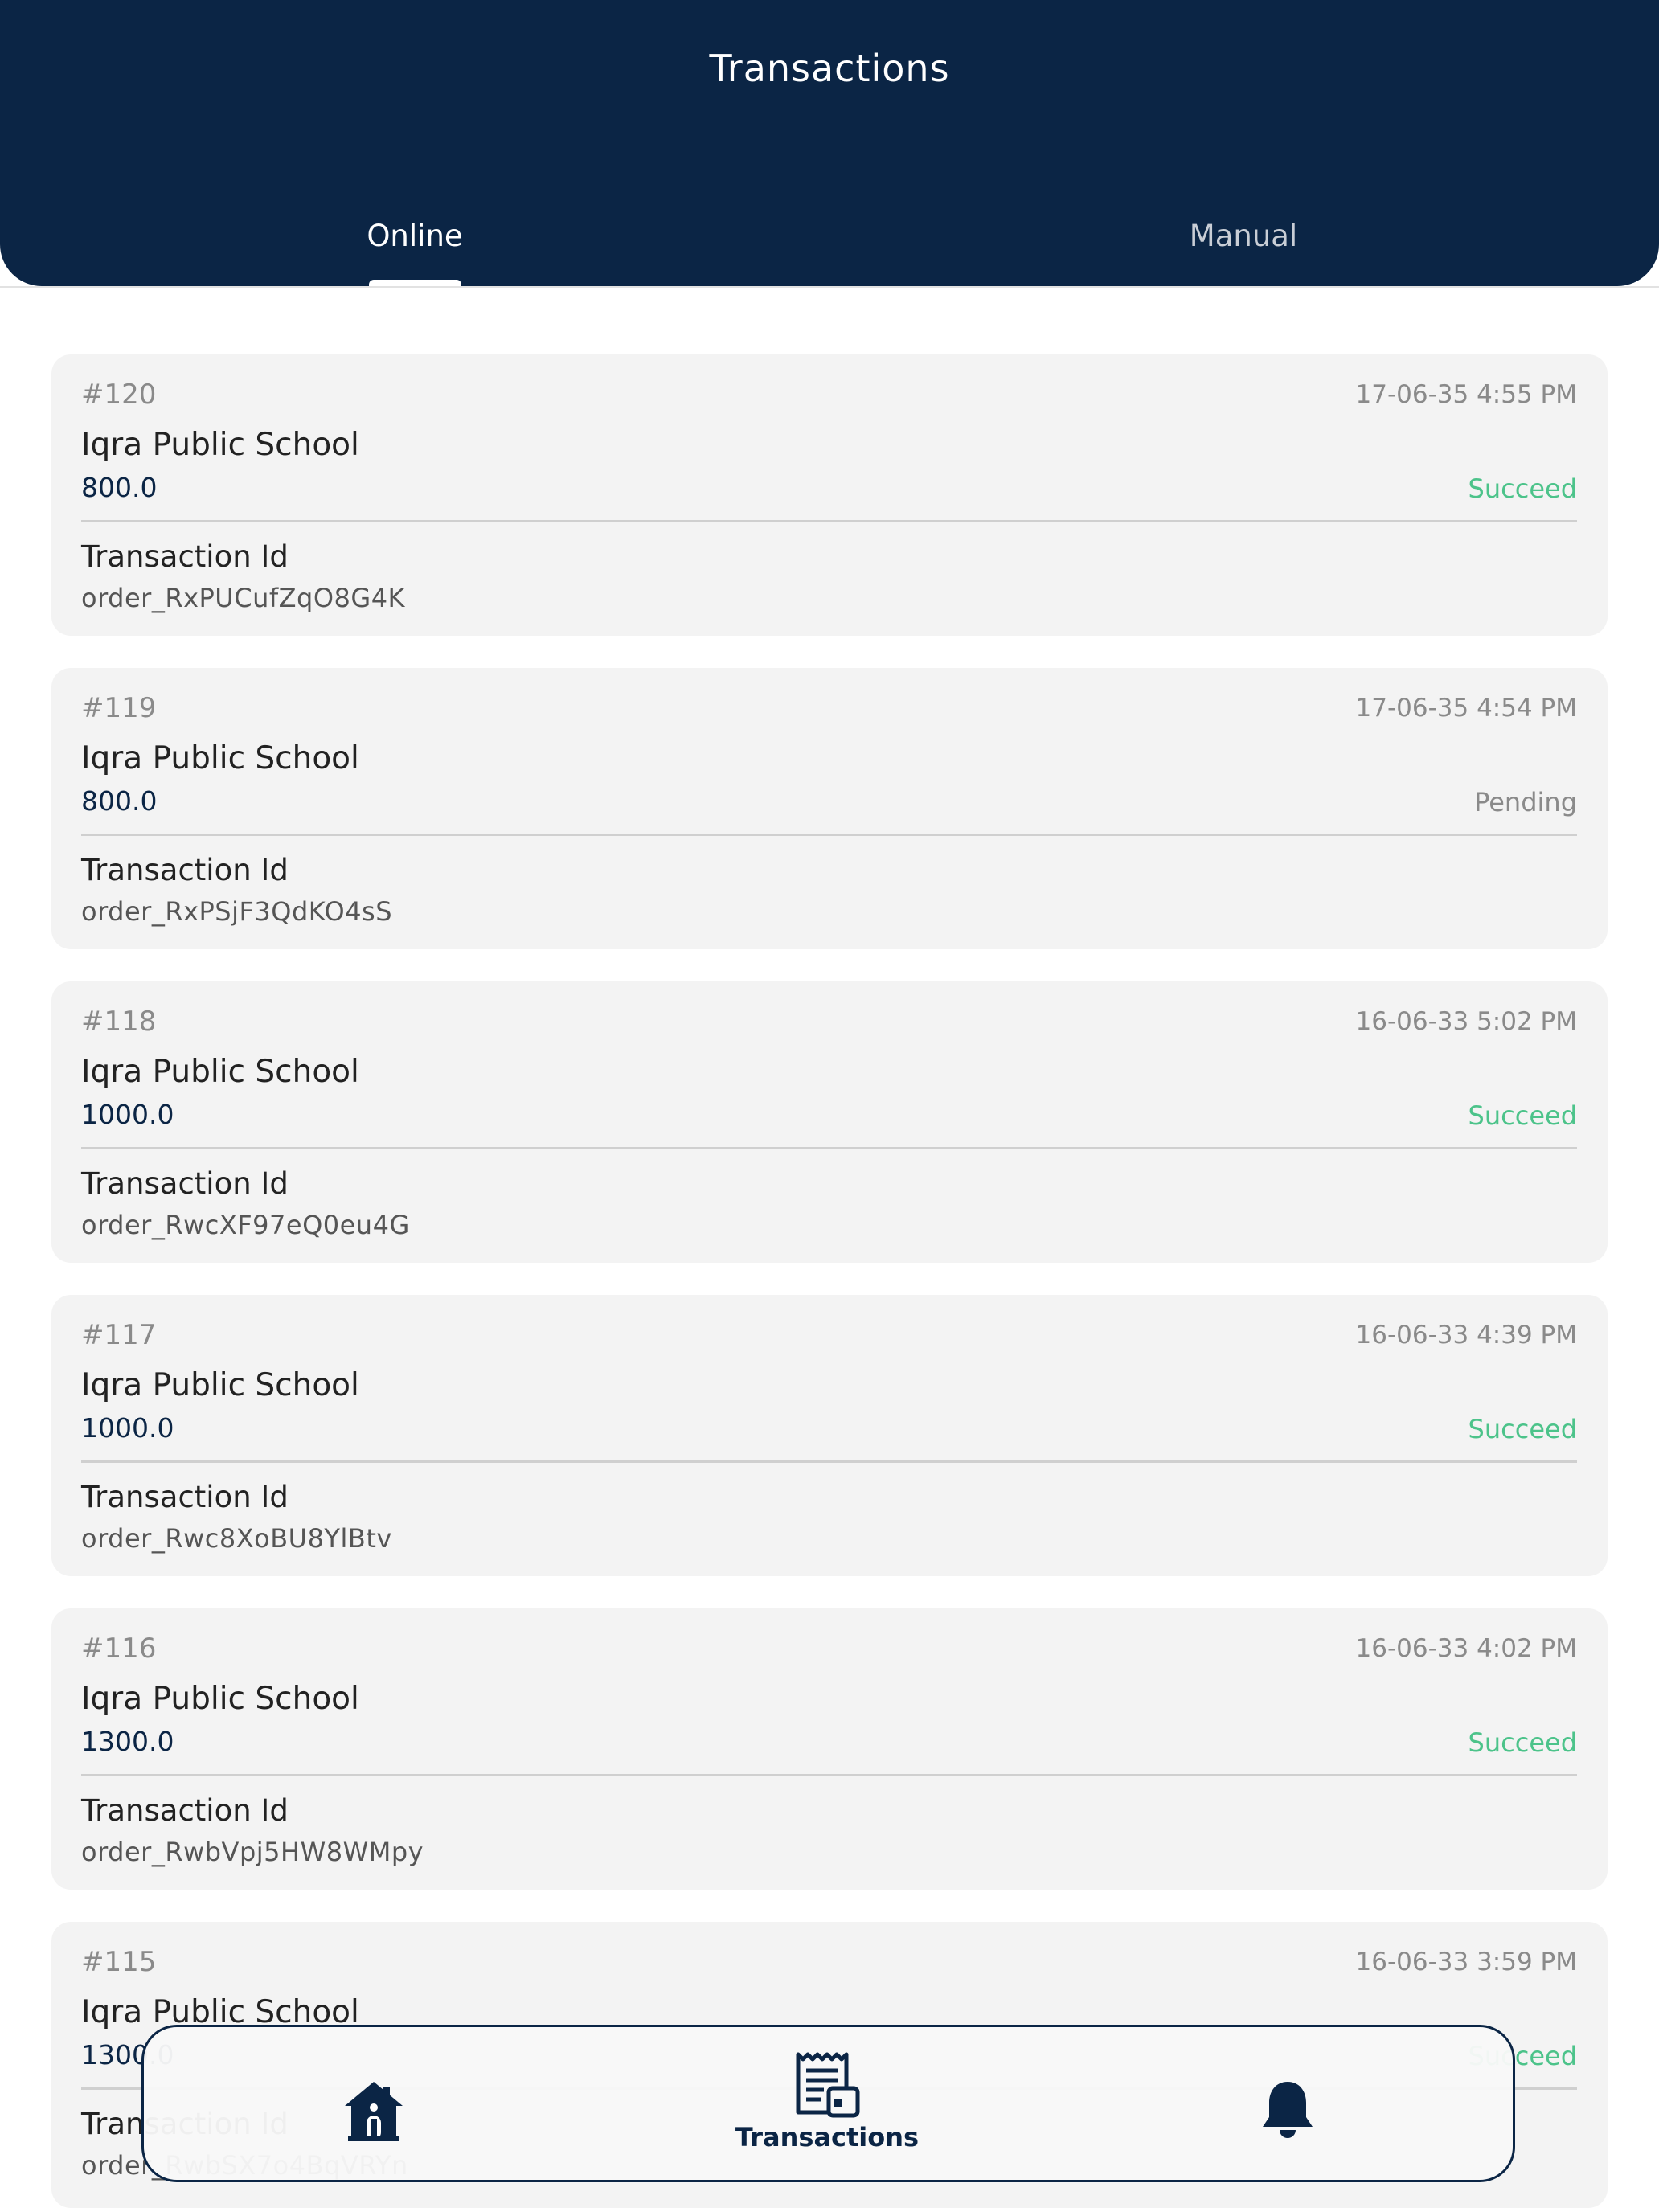 The image size is (1659, 2212). What do you see at coordinates (127, 1742) in the screenshot?
I see `transaction-amount: 1300.0` at bounding box center [127, 1742].